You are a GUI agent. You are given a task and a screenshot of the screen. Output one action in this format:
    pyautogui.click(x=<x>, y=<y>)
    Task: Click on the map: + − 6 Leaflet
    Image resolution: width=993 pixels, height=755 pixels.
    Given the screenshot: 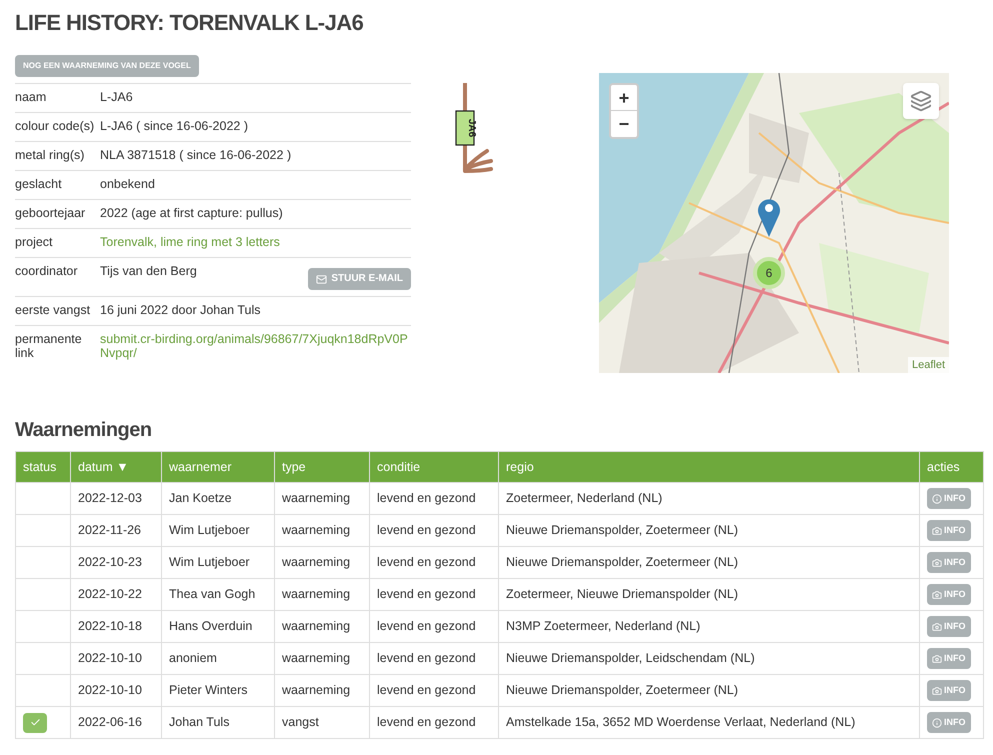 What is the action you would take?
    pyautogui.click(x=774, y=223)
    